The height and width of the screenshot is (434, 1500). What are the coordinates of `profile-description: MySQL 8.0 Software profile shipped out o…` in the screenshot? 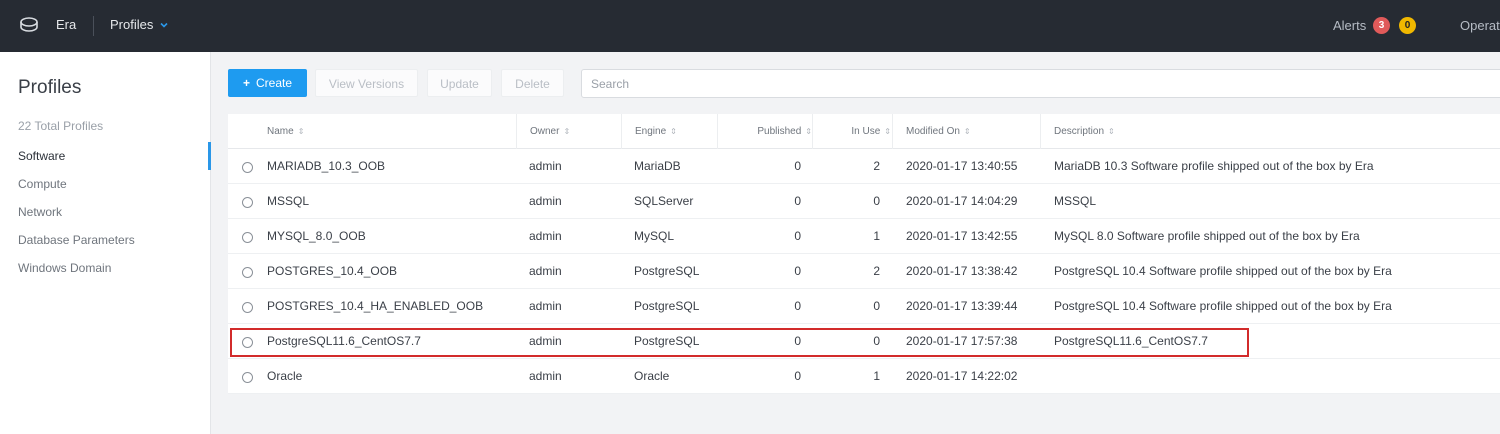 It's located at (1207, 236).